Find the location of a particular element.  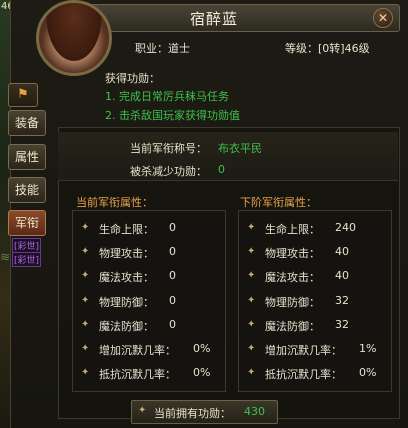

rank-box: 当前军衔称号： 布衣平民 被杀减少功勋： 0 is located at coordinates (228, 156).